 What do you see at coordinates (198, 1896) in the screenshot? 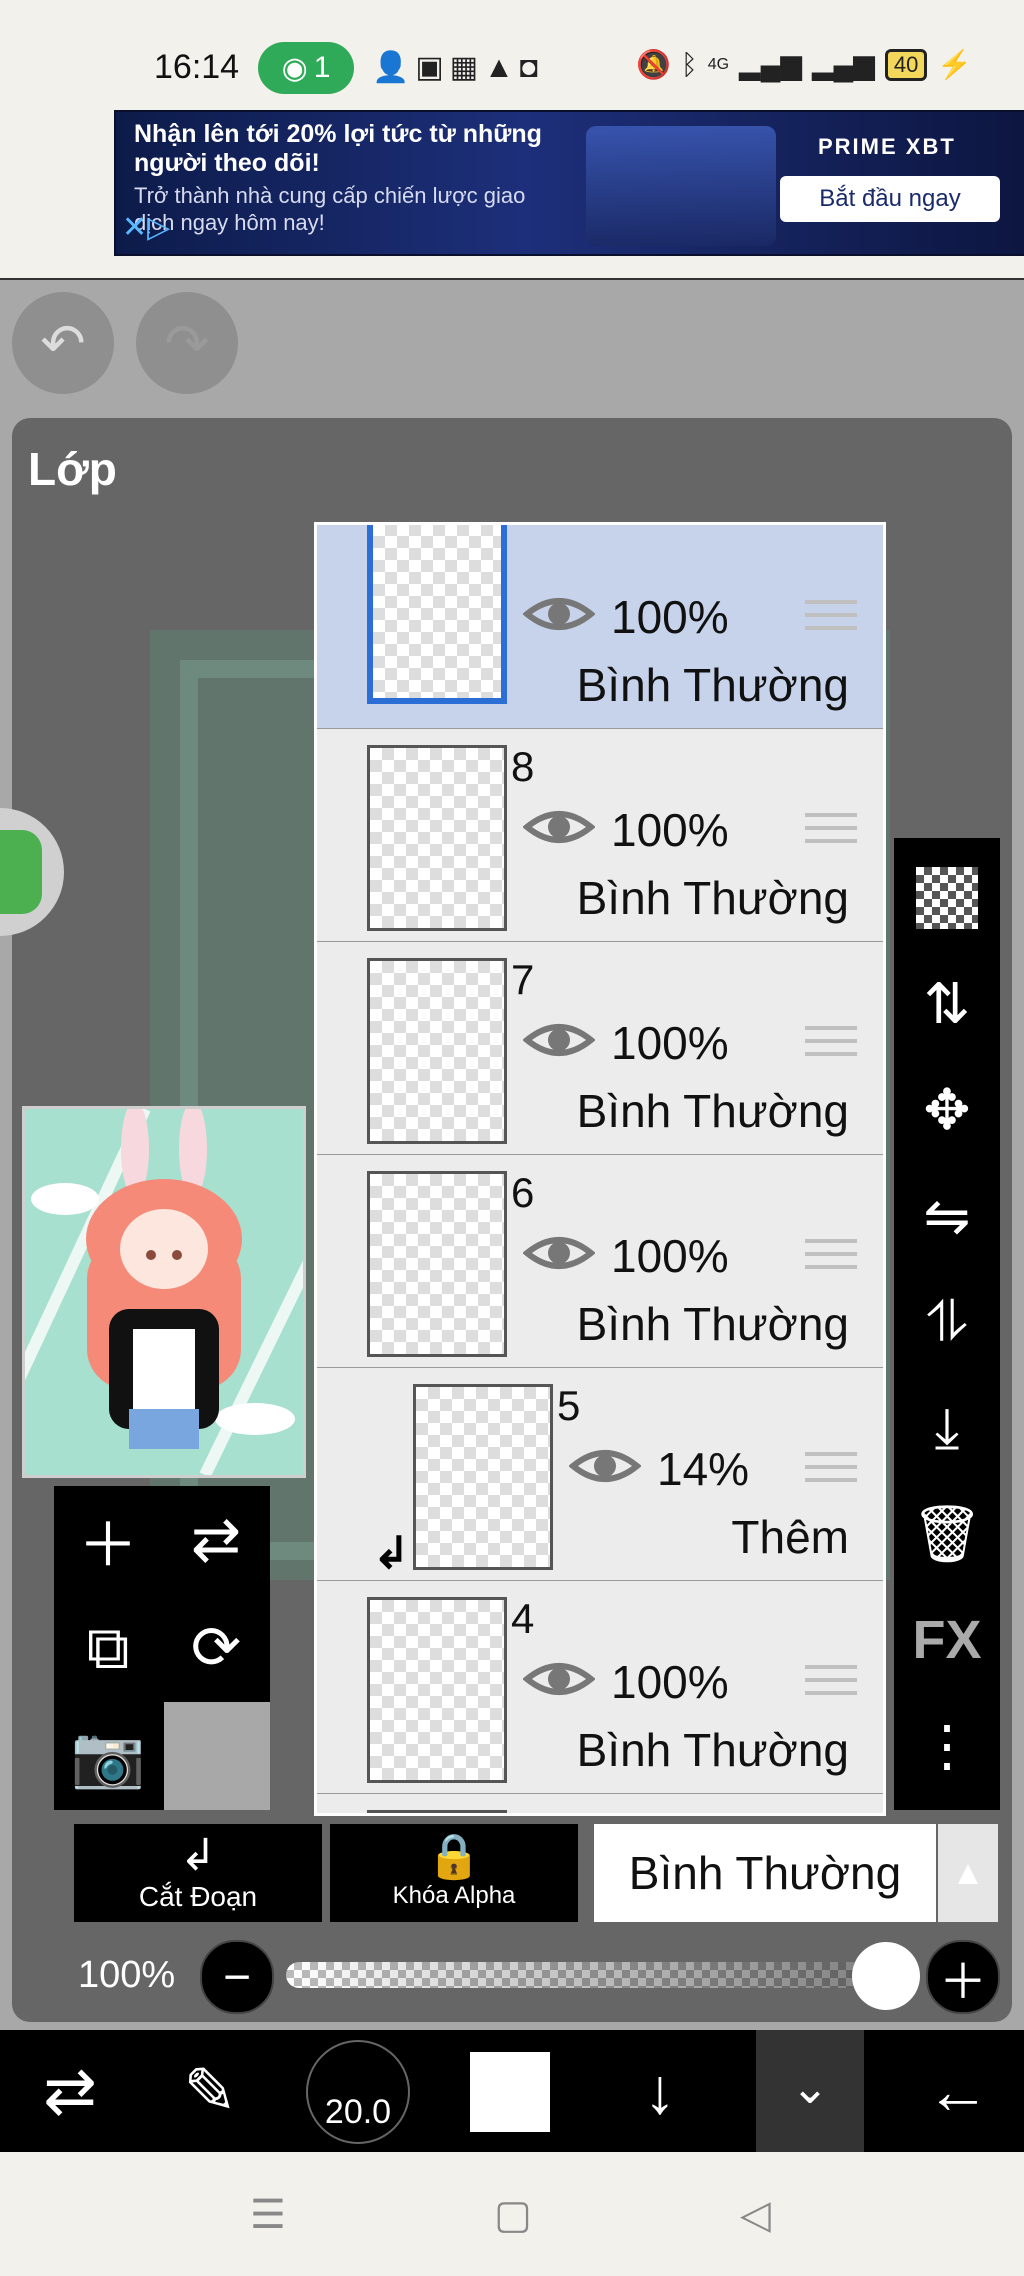
I see `clip-label: Cắt Đoạn` at bounding box center [198, 1896].